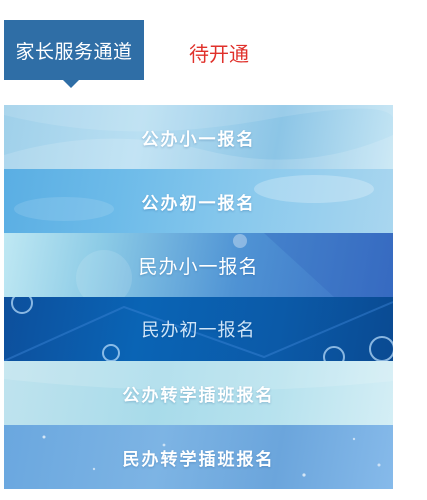  I want to click on banner-label: 民办初一报名, so click(198, 330).